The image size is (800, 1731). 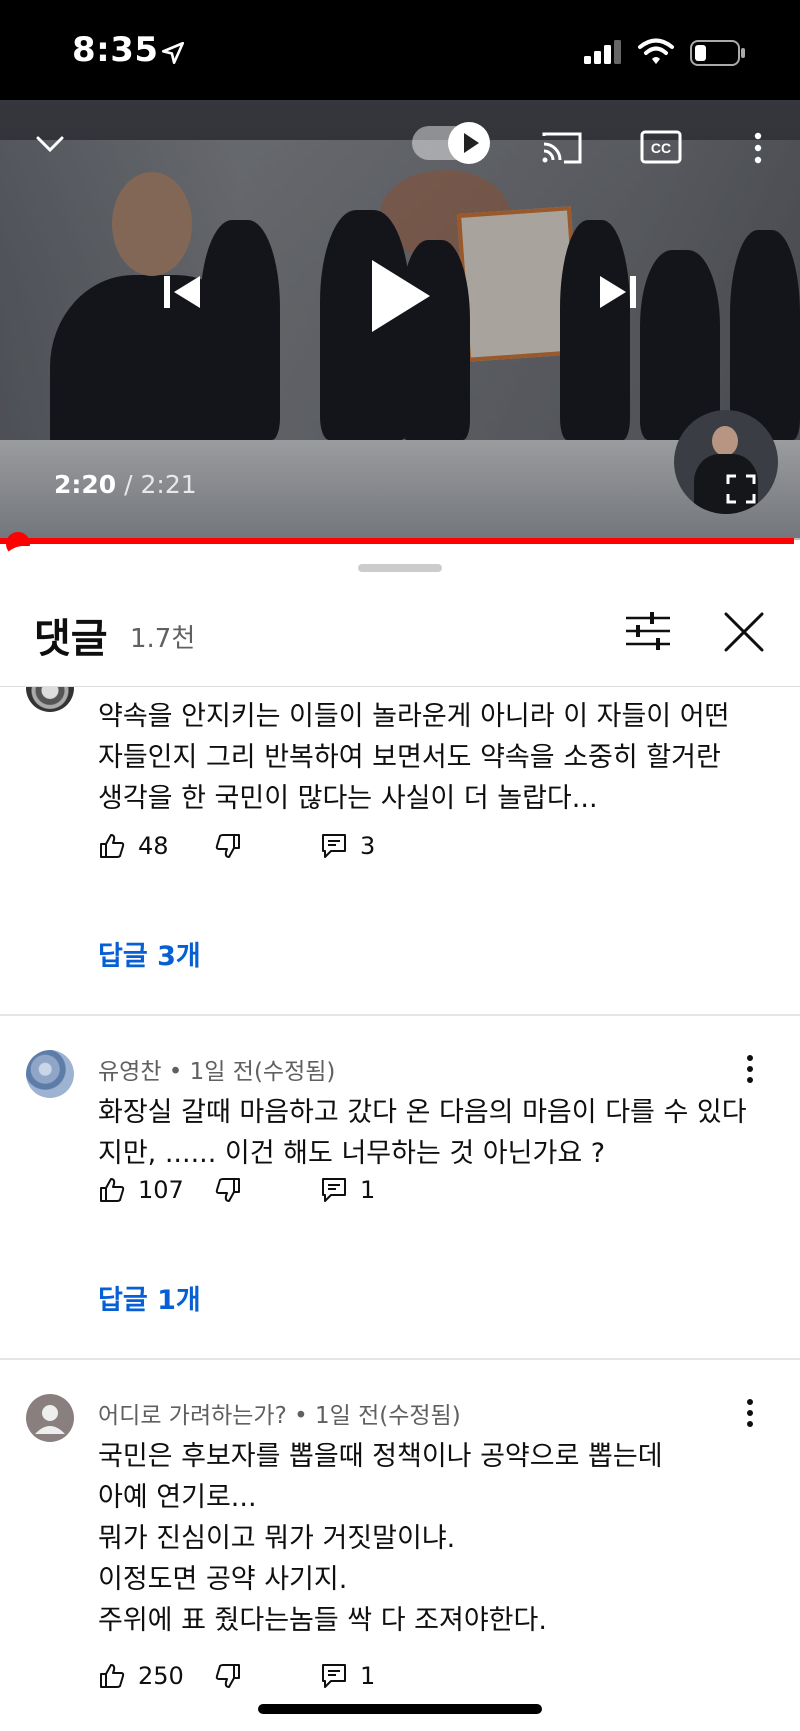 I want to click on captions-icon: CC, so click(x=661, y=147).